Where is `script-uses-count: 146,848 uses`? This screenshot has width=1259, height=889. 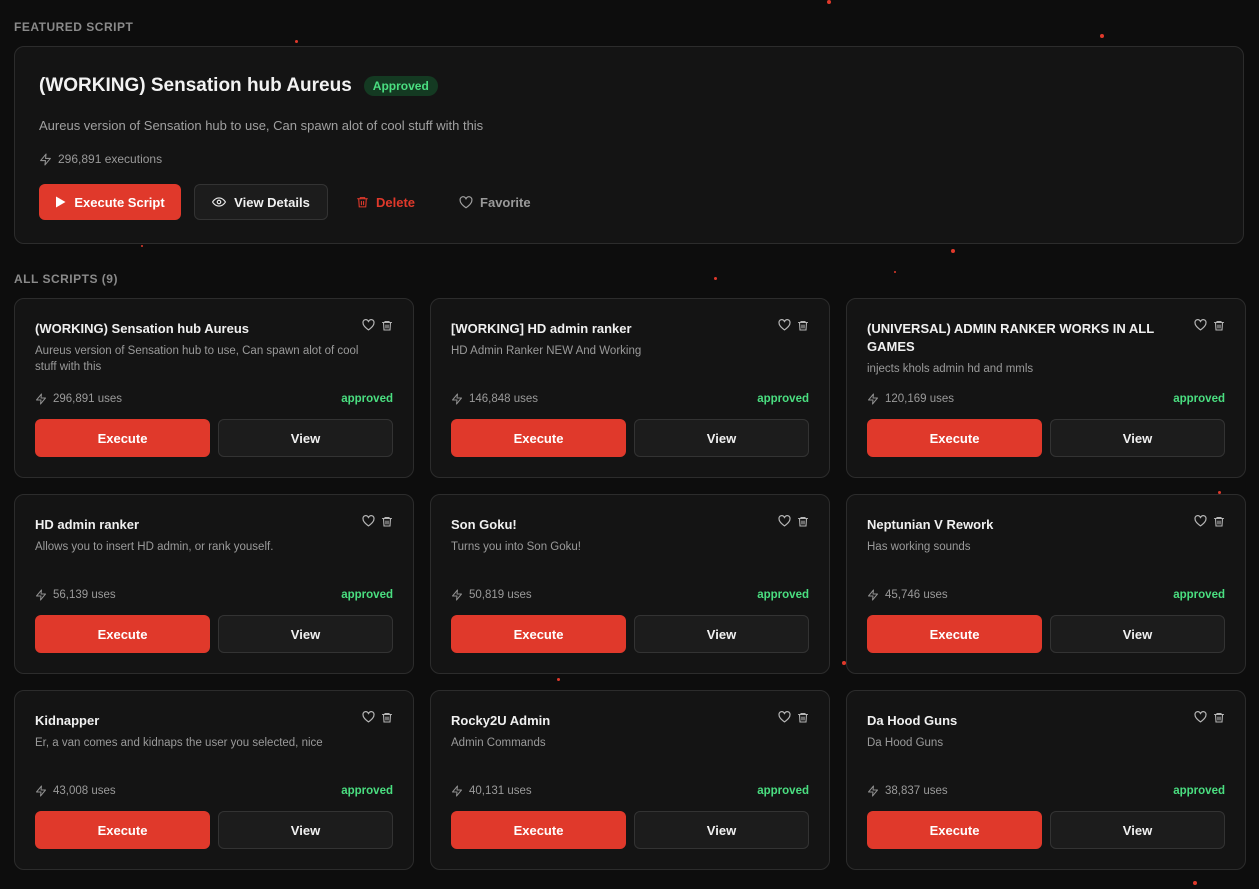 script-uses-count: 146,848 uses is located at coordinates (504, 399).